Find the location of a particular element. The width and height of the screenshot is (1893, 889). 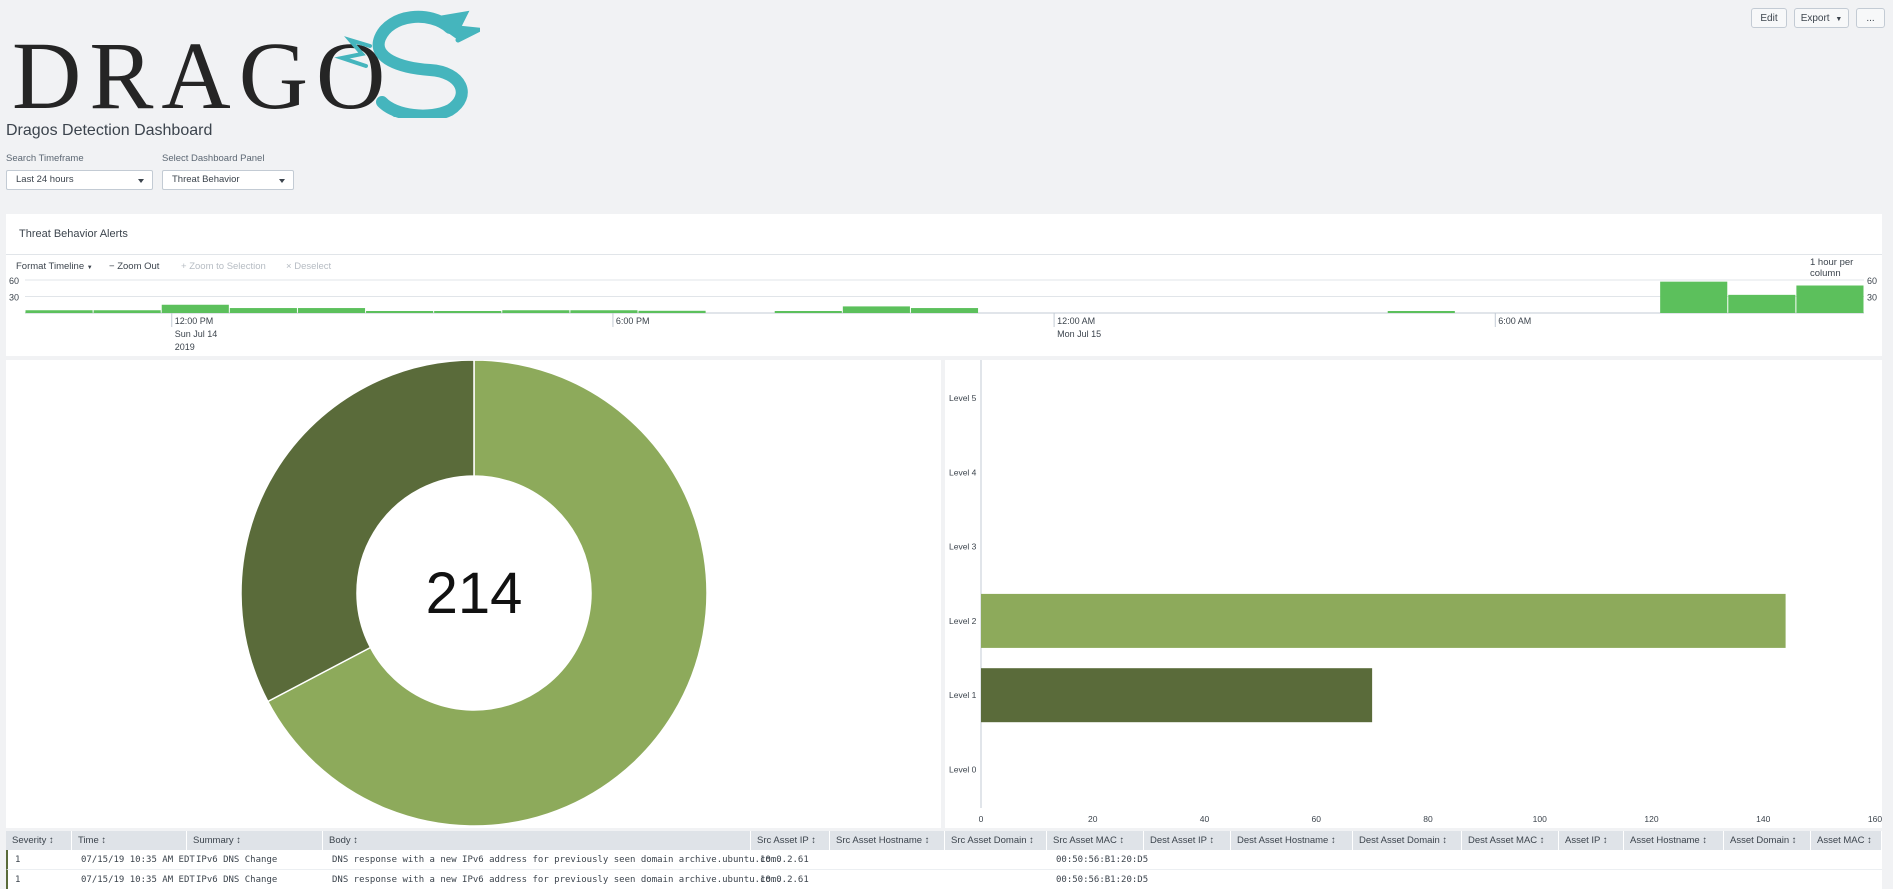

close-icon: × is located at coordinates (289, 266).